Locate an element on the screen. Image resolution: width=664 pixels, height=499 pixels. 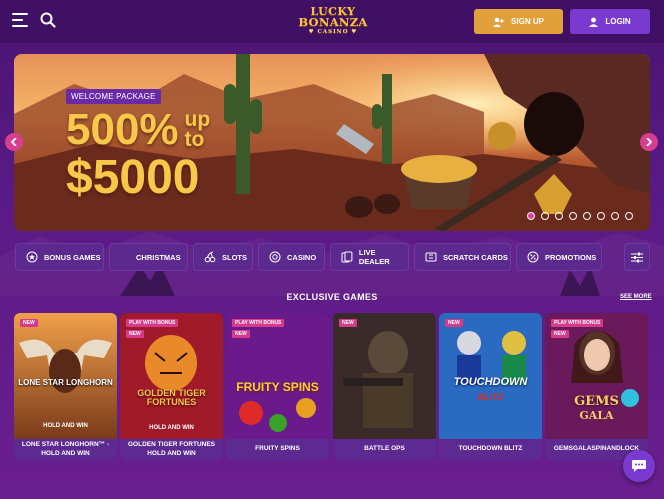
category-label: SLOTS is located at coordinates (235, 257).